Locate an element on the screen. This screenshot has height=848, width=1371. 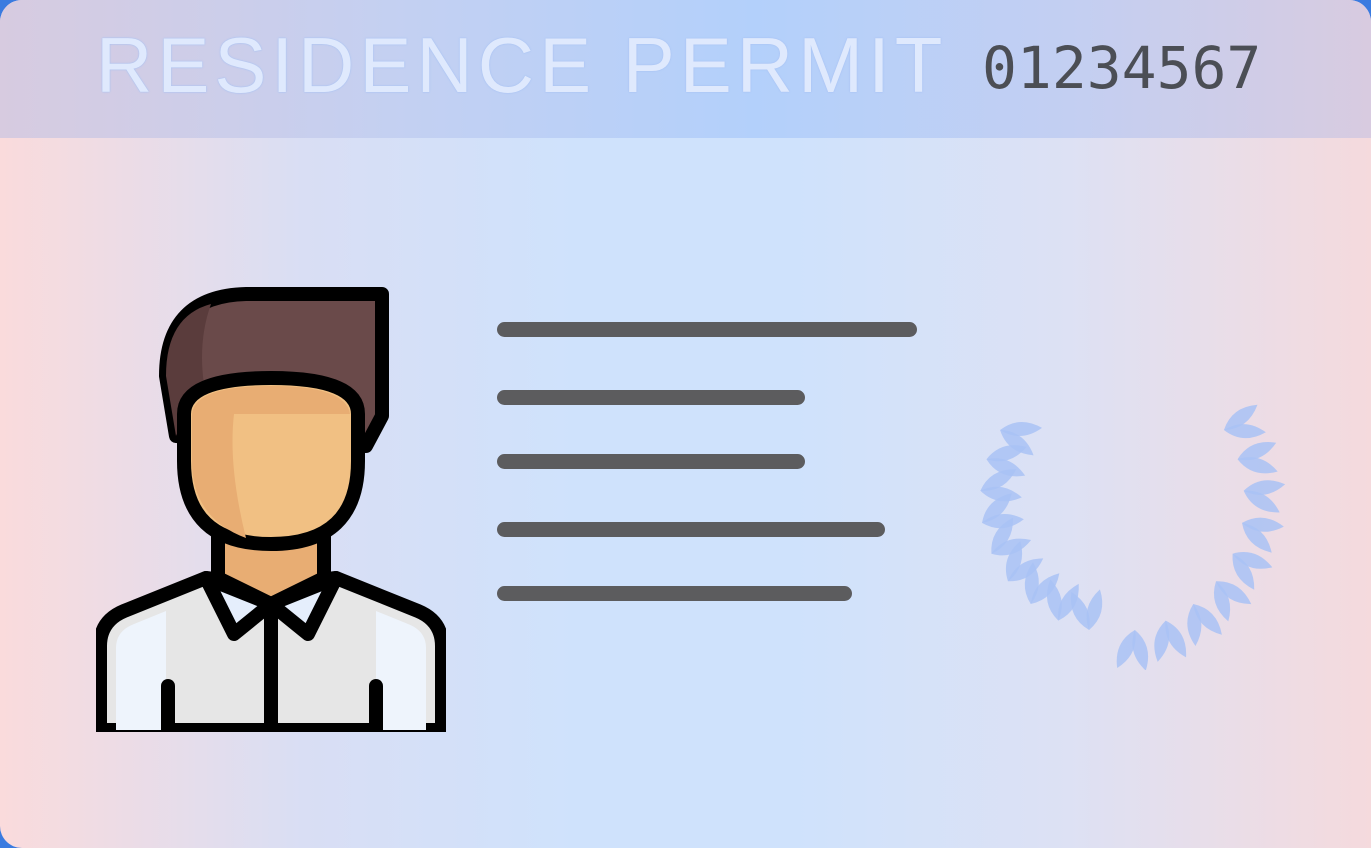
card-title: RESIDENCE PERMIT is located at coordinates (522, 65).